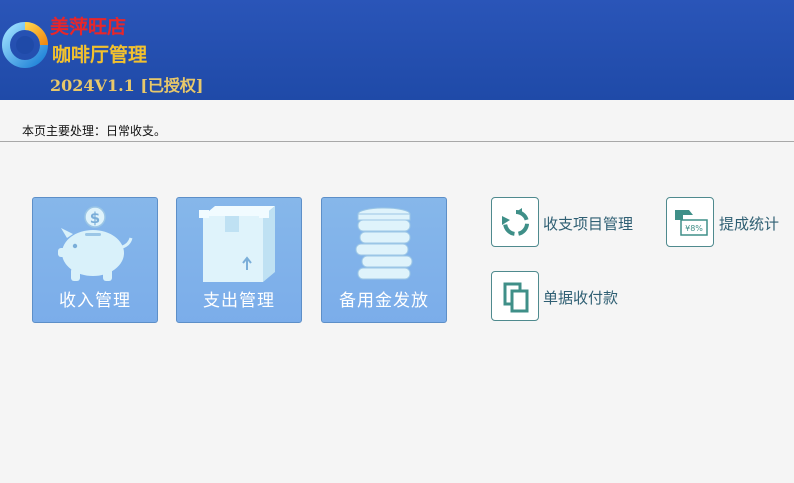 The height and width of the screenshot is (483, 794). What do you see at coordinates (94, 131) in the screenshot?
I see `page-notice: 本页主要处理：日常收支。` at bounding box center [94, 131].